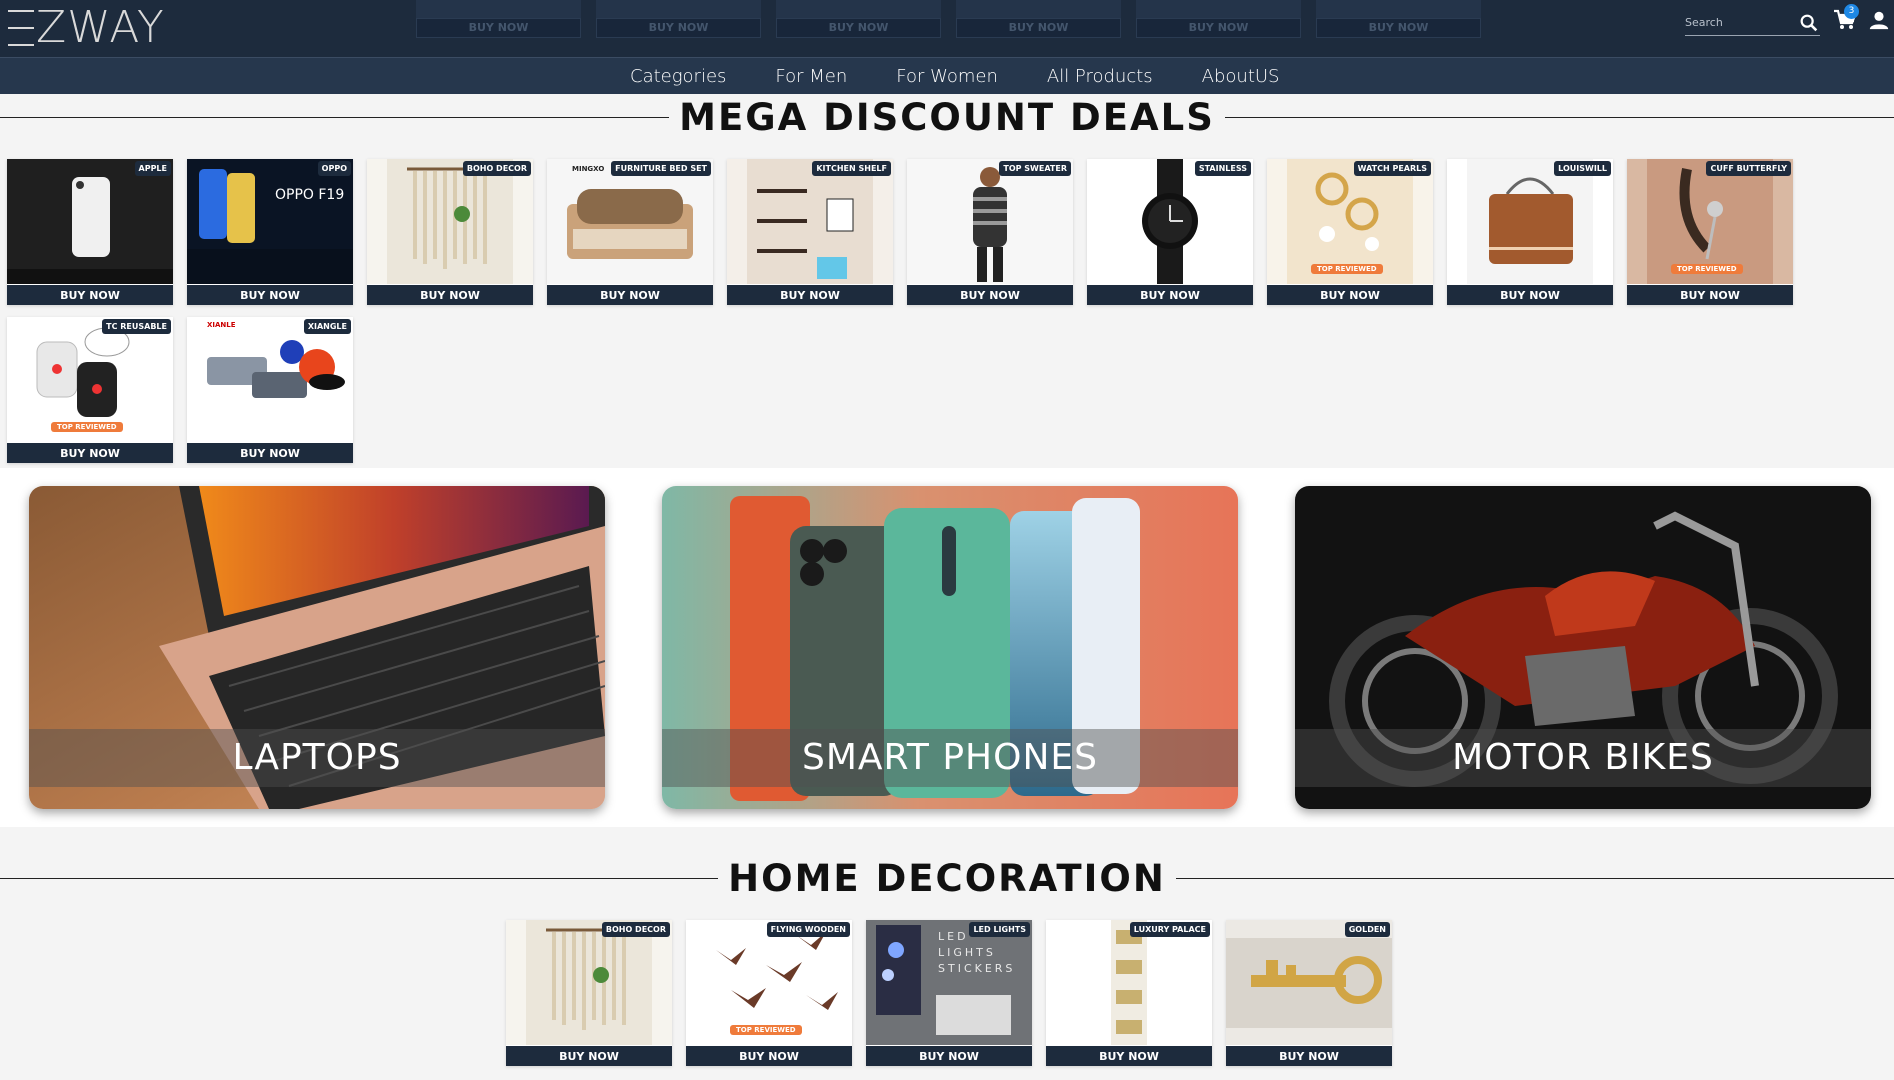 This screenshot has height=1080, width=1894. I want to click on user-icon, so click(1879, 20).